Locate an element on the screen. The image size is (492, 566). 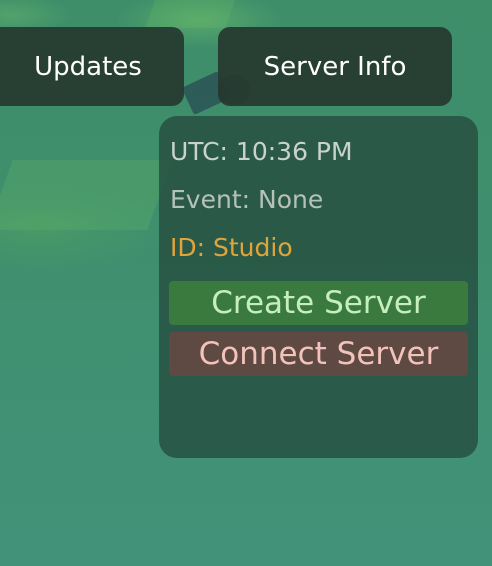
create-server-button: Create Server is located at coordinates (318, 303).